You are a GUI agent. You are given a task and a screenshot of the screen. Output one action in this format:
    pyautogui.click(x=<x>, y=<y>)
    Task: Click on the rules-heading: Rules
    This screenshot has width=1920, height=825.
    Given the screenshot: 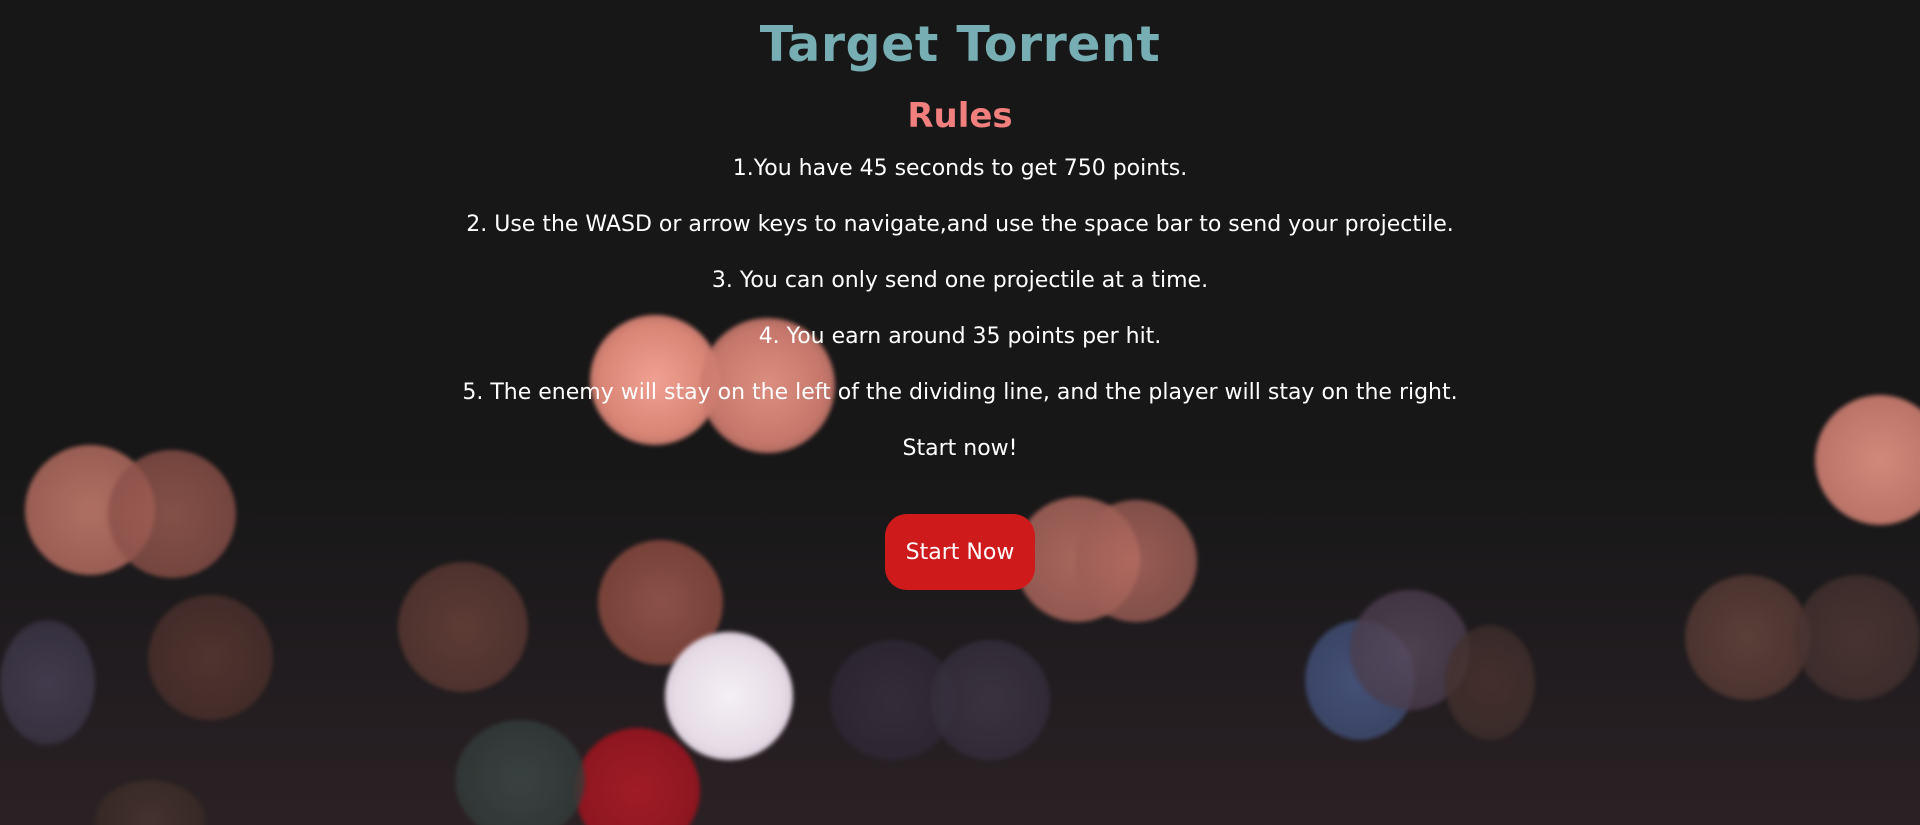 What is the action you would take?
    pyautogui.click(x=960, y=116)
    